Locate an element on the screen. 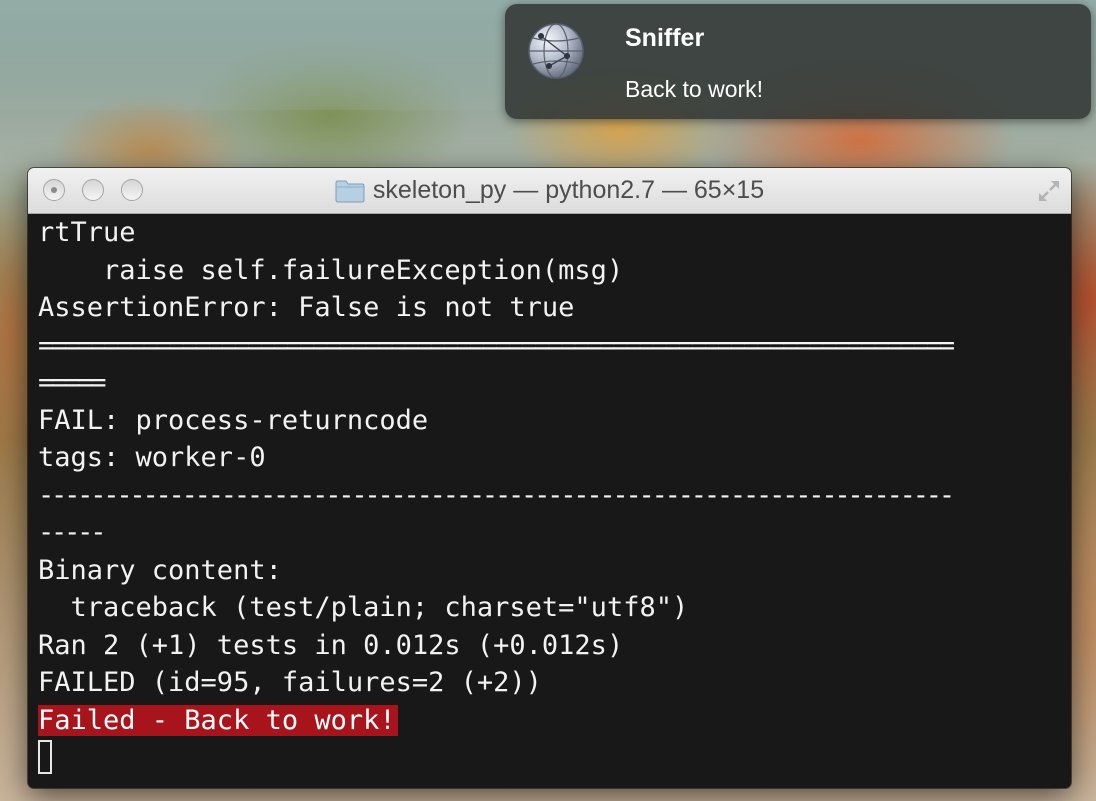 This screenshot has width=1096, height=801. terminal-prompt-line is located at coordinates (554, 758).